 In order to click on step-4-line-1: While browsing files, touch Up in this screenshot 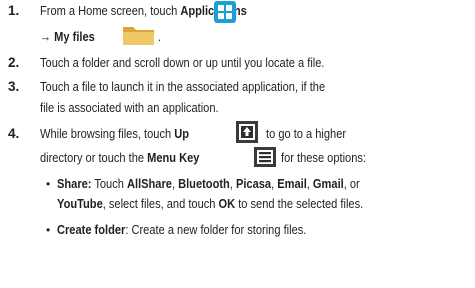, I will do `click(115, 133)`.